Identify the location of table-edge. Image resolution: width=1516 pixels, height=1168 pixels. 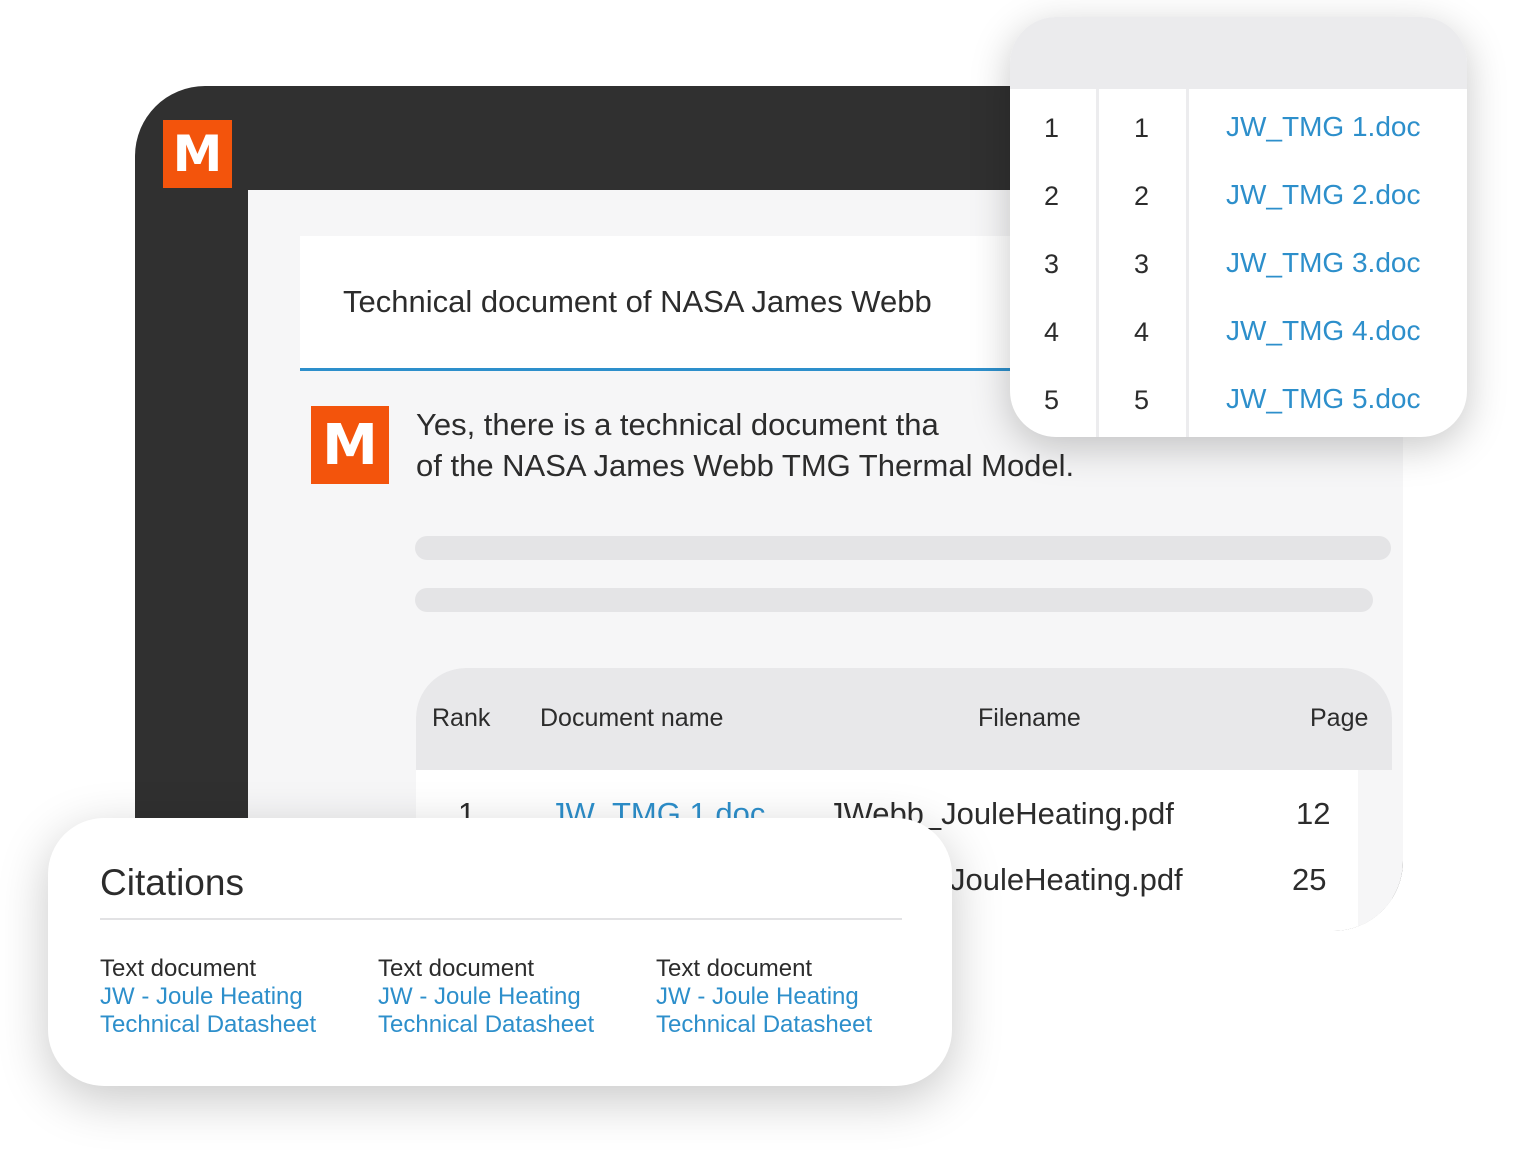
(1375, 850).